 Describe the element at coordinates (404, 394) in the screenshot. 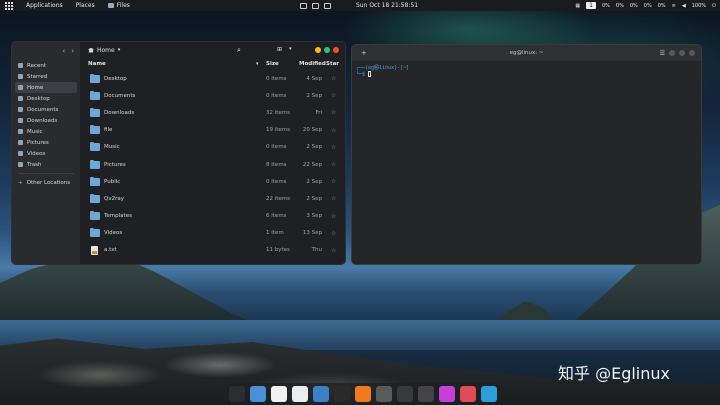

I see `network-icon` at that location.